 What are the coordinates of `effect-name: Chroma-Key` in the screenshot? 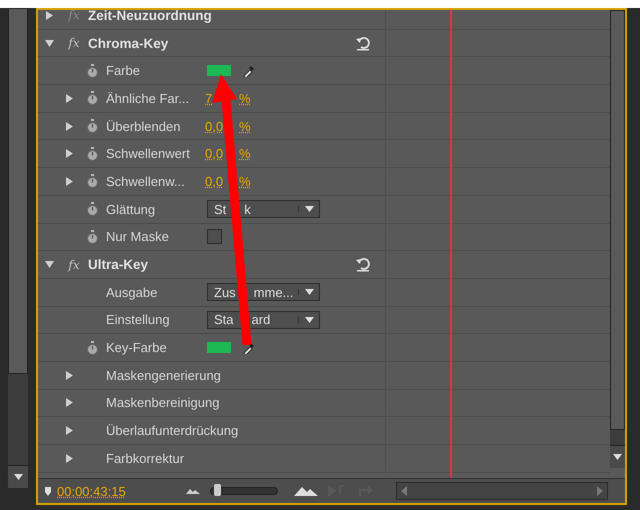 It's located at (128, 43).